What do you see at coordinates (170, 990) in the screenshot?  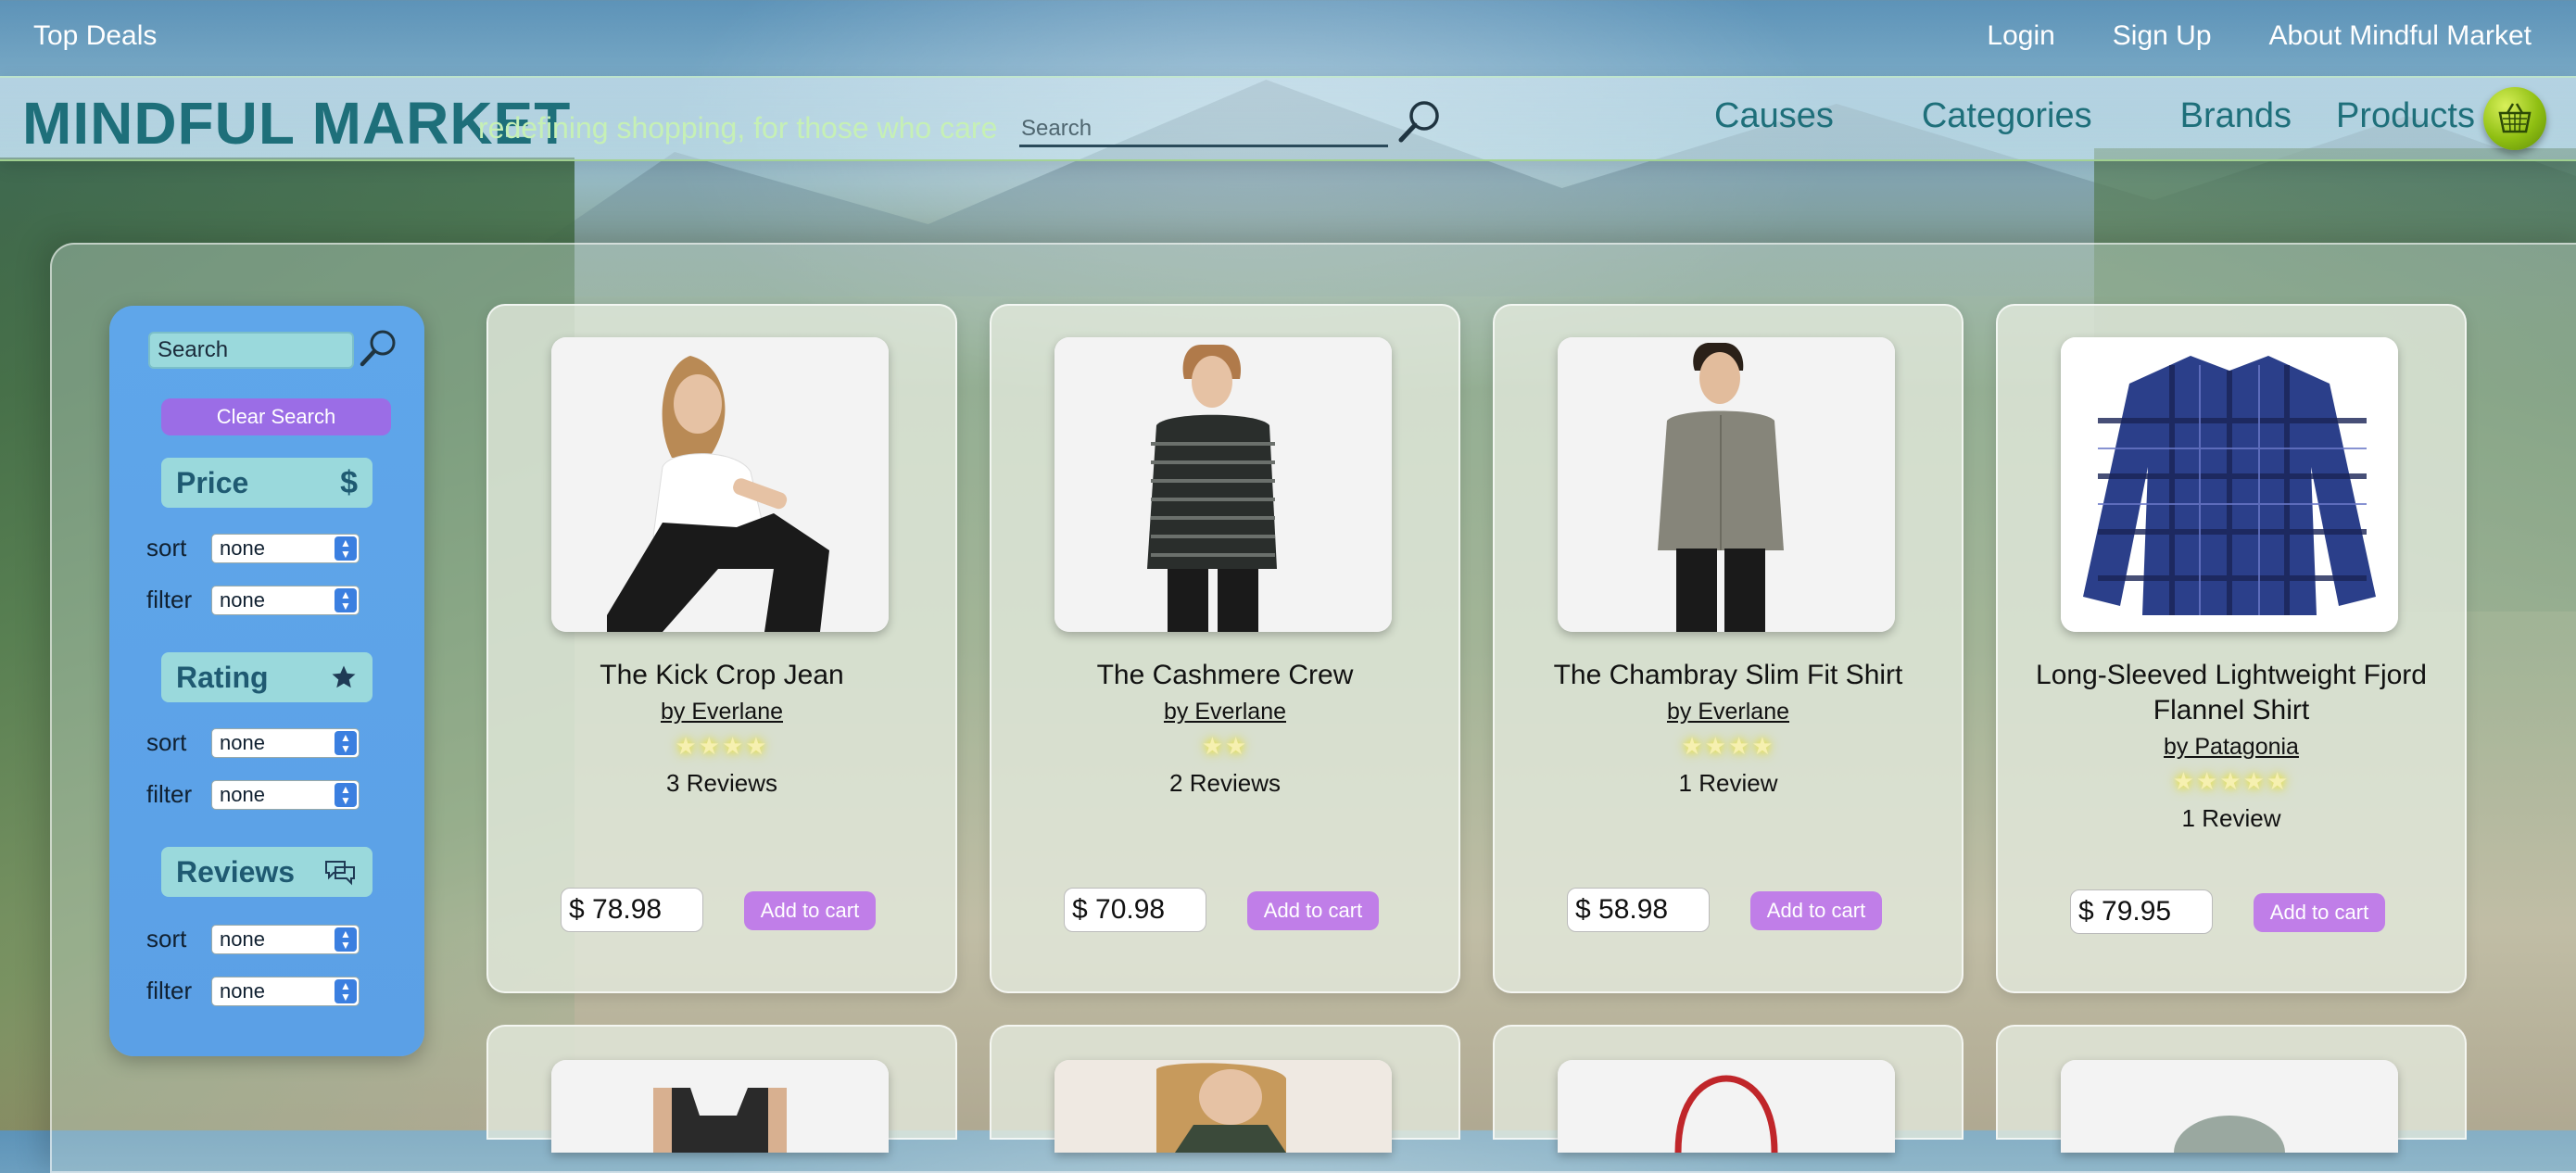 I see `reviews-filter-label: filter` at bounding box center [170, 990].